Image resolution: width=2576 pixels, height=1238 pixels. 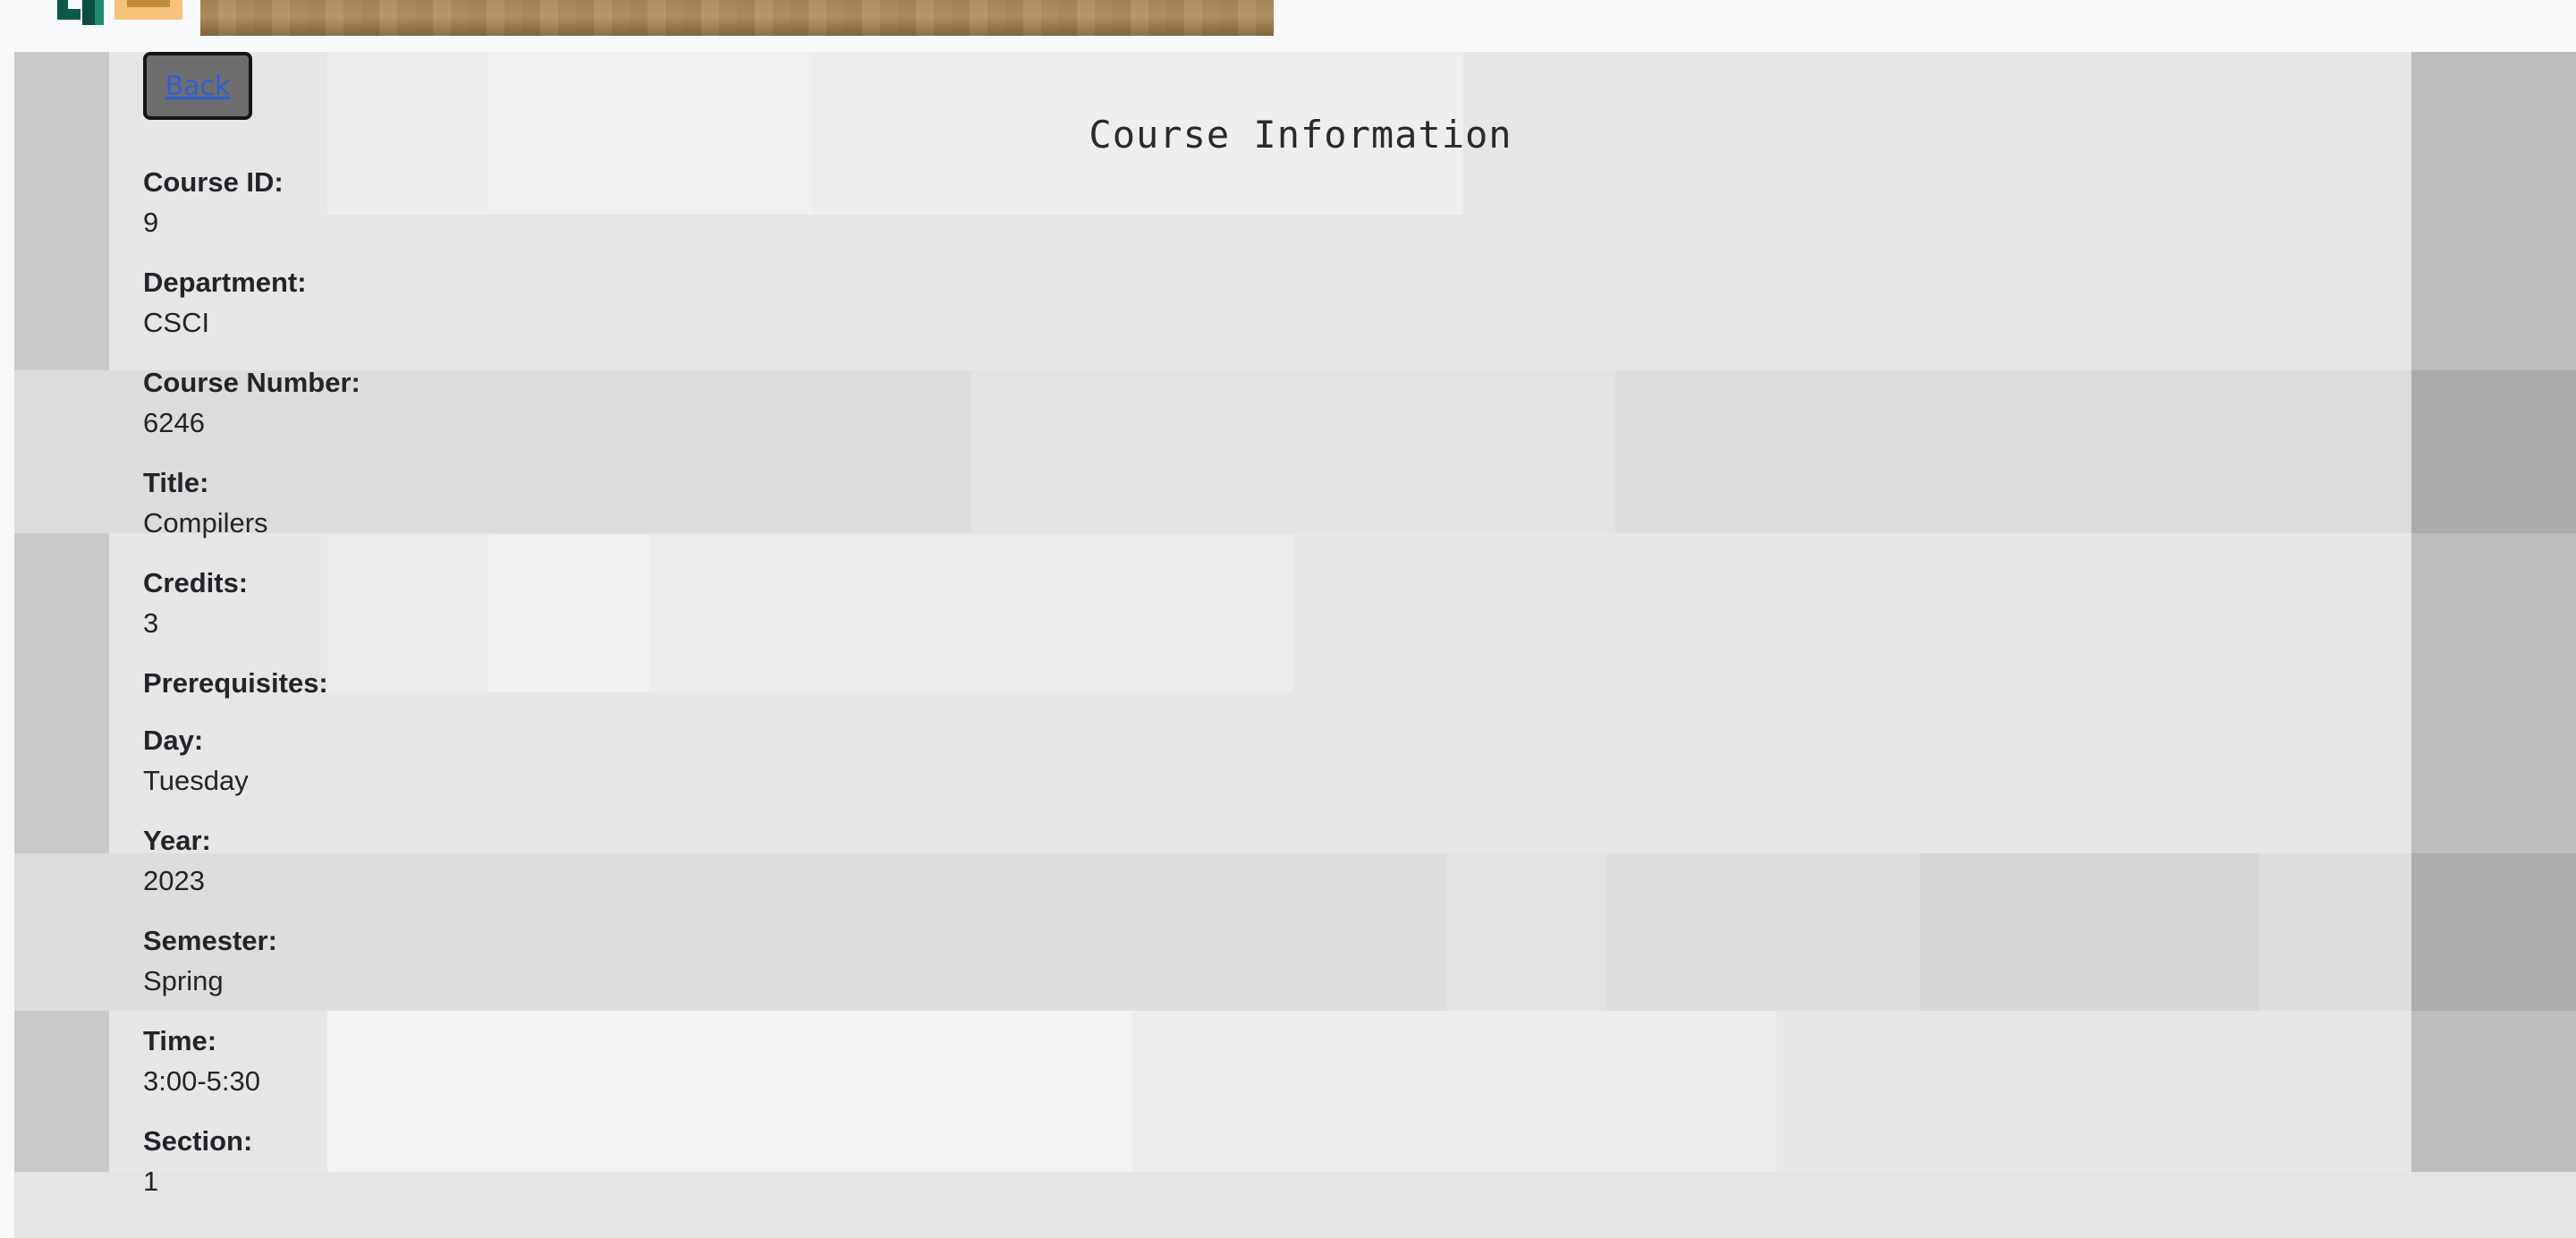 I want to click on field-label: Title:, so click(x=176, y=482).